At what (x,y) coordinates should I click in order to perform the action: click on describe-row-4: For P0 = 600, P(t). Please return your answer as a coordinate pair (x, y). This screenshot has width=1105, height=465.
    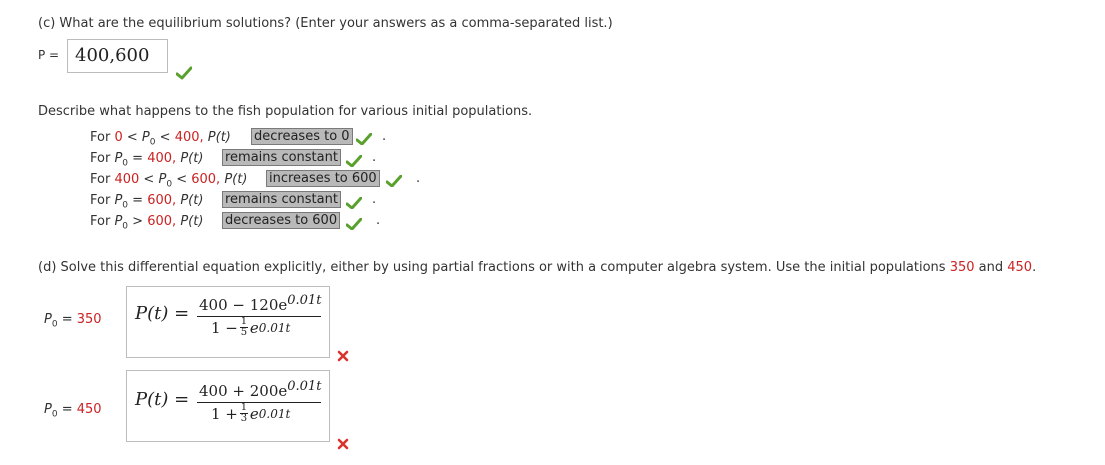
    Looking at the image, I should click on (147, 202).